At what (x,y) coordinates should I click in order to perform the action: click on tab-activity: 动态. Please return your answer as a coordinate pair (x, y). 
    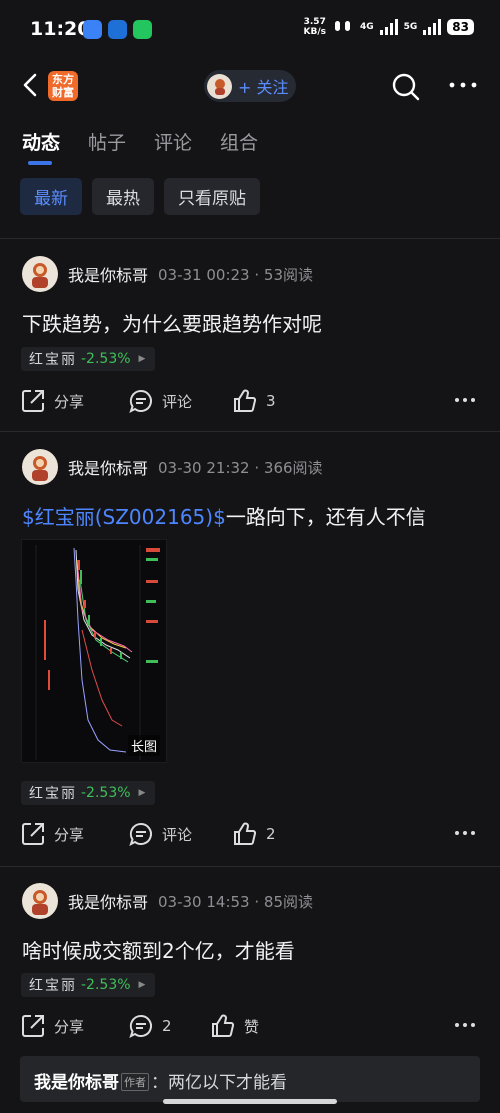
    Looking at the image, I should click on (41, 146).